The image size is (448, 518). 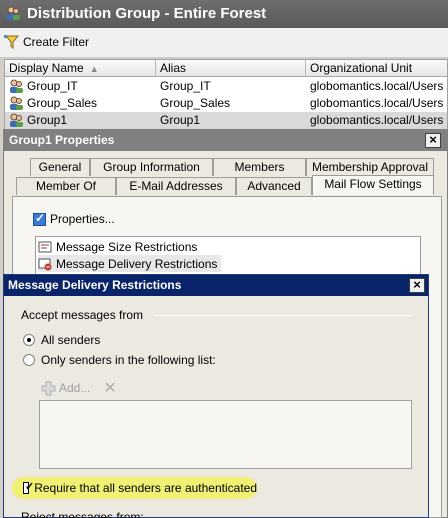 I want to click on tab-mail-flow-settings: Mail Flow Settings, so click(x=373, y=185).